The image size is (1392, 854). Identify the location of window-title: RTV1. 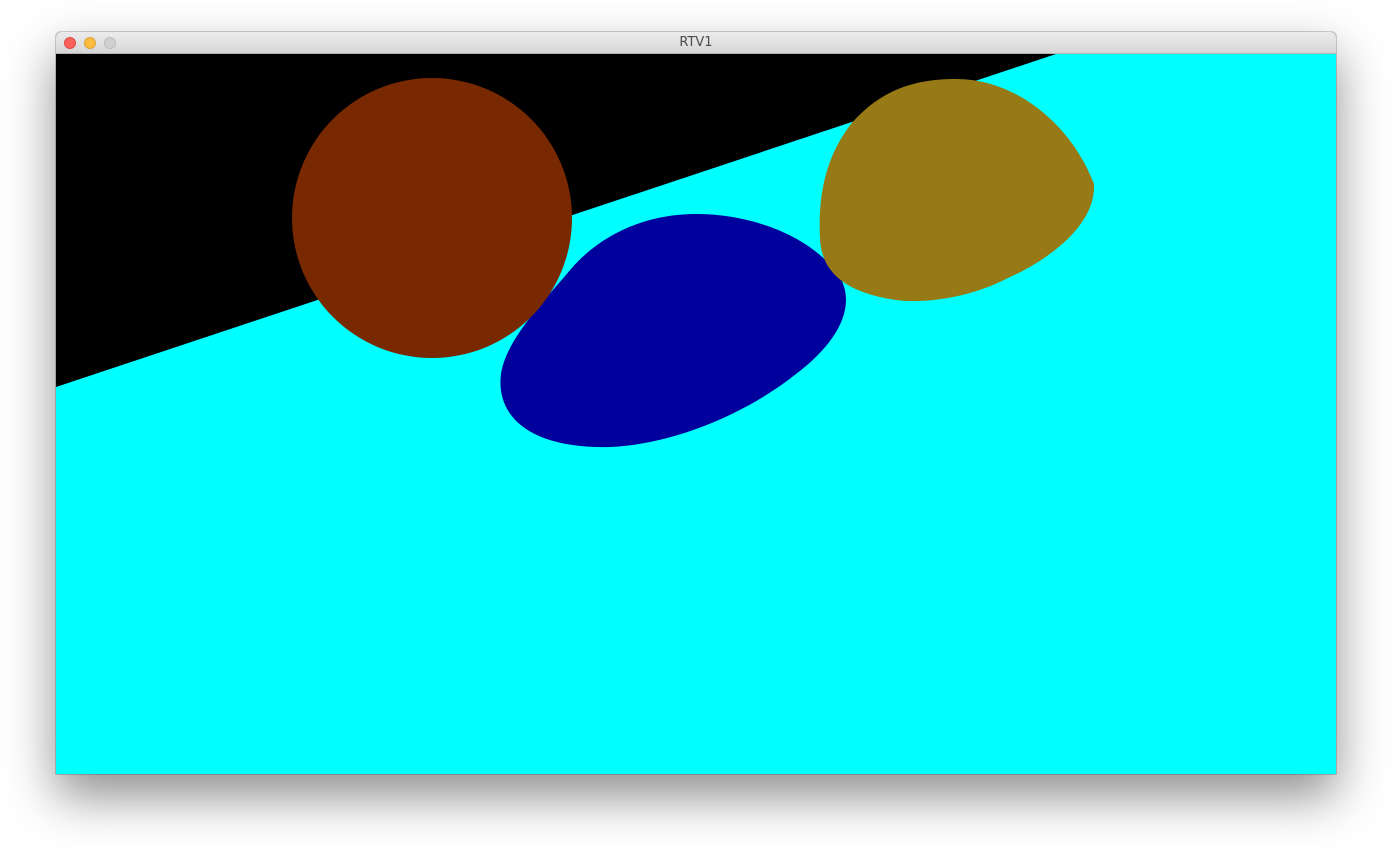
(696, 42).